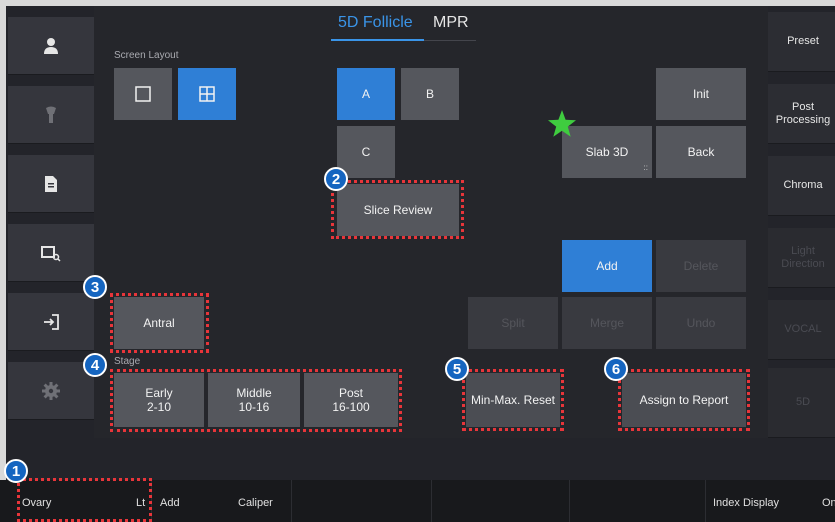  I want to click on single-view-icon, so click(143, 94).